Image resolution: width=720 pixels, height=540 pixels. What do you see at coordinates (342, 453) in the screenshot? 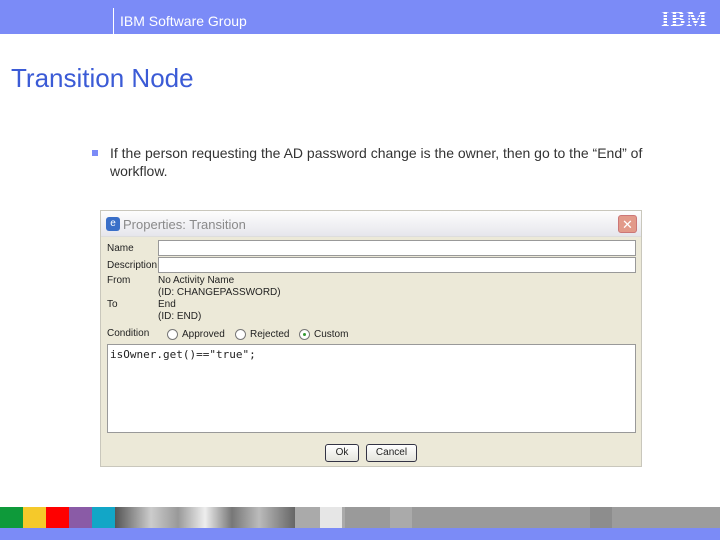
I see `ok-button: Ok` at bounding box center [342, 453].